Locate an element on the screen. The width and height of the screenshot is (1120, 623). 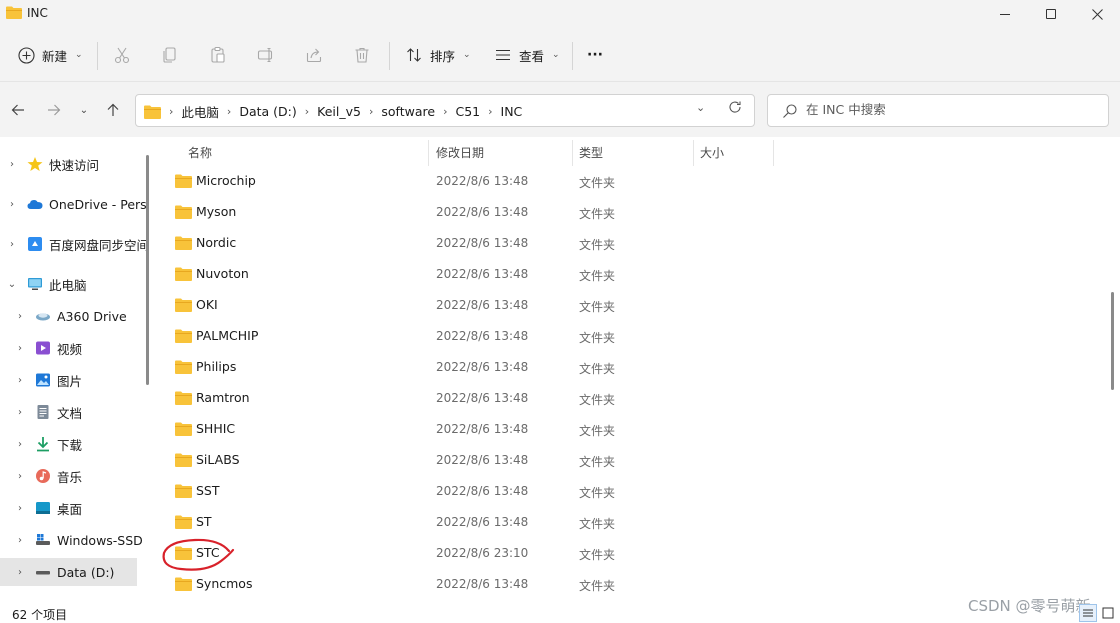
table-row: OKI 2022/8/6 13:48 文件夹 is located at coordinates (632, 306).